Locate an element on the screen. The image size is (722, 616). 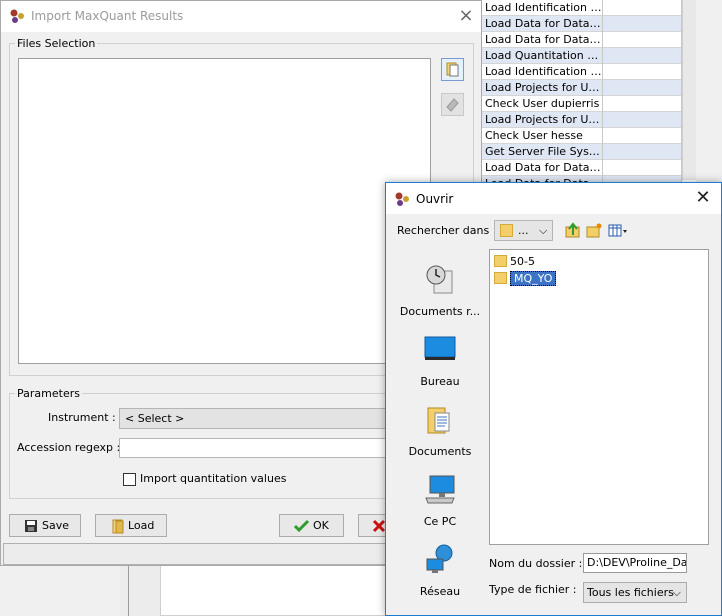
files-selection-label: Files Selection is located at coordinates (56, 43).